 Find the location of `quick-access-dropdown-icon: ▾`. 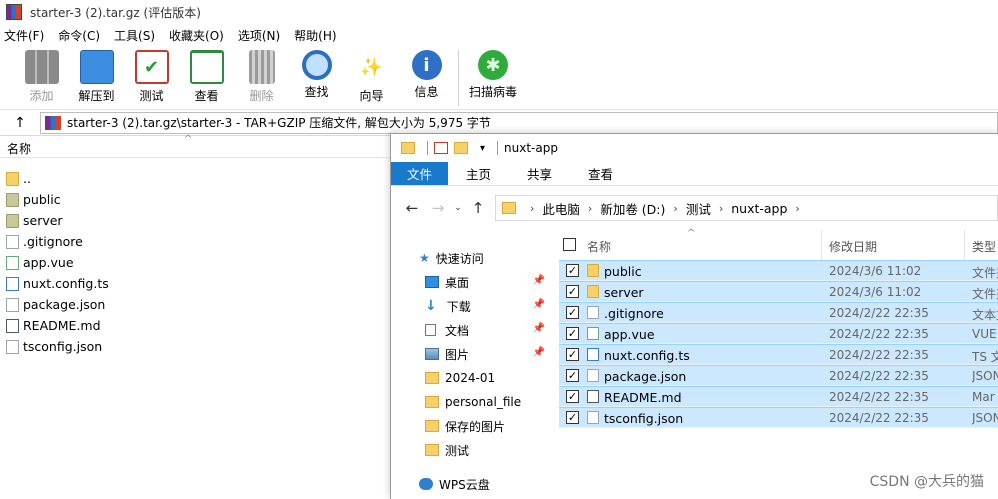

quick-access-dropdown-icon: ▾ is located at coordinates (482, 148).